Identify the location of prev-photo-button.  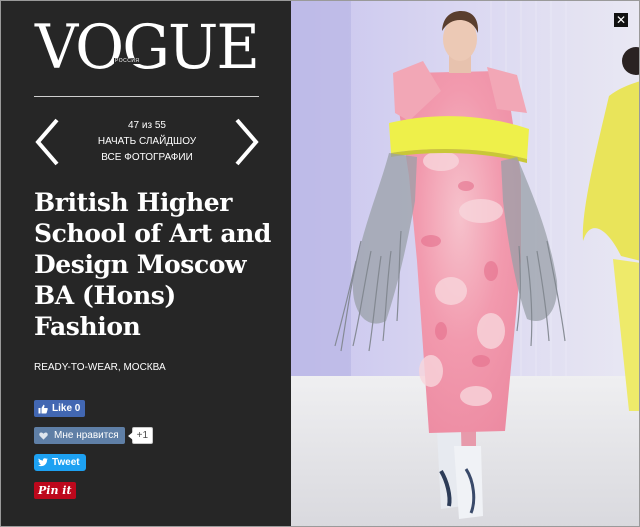
(47, 142).